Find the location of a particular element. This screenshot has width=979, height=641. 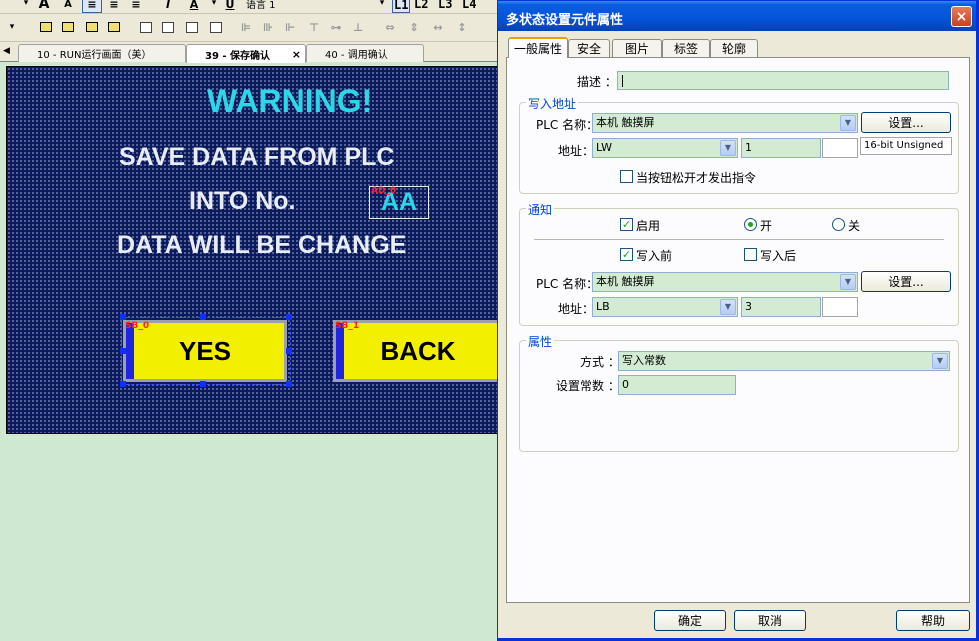

level-l4-button: L4 is located at coordinates (469, 5).